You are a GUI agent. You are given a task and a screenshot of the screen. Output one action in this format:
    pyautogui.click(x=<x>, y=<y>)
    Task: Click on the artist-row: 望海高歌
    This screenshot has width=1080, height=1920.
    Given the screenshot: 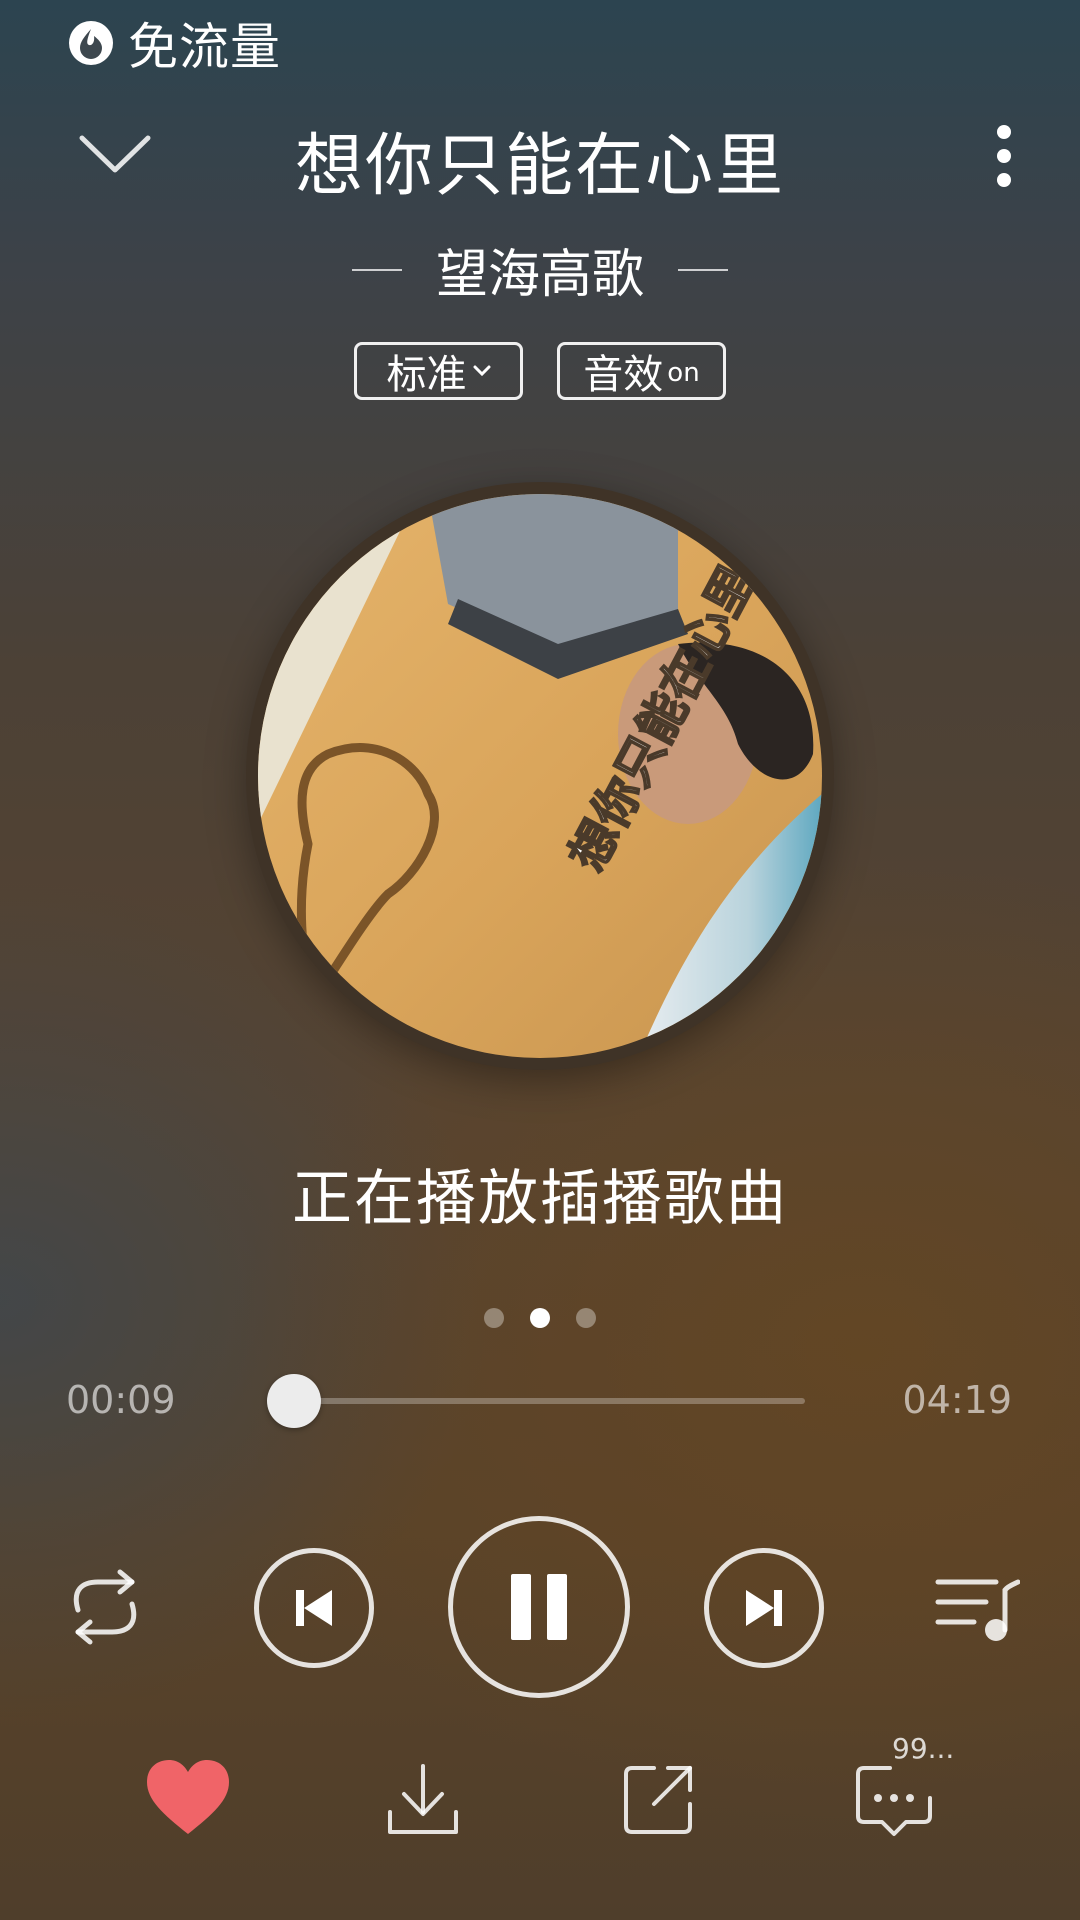 What is the action you would take?
    pyautogui.click(x=540, y=269)
    